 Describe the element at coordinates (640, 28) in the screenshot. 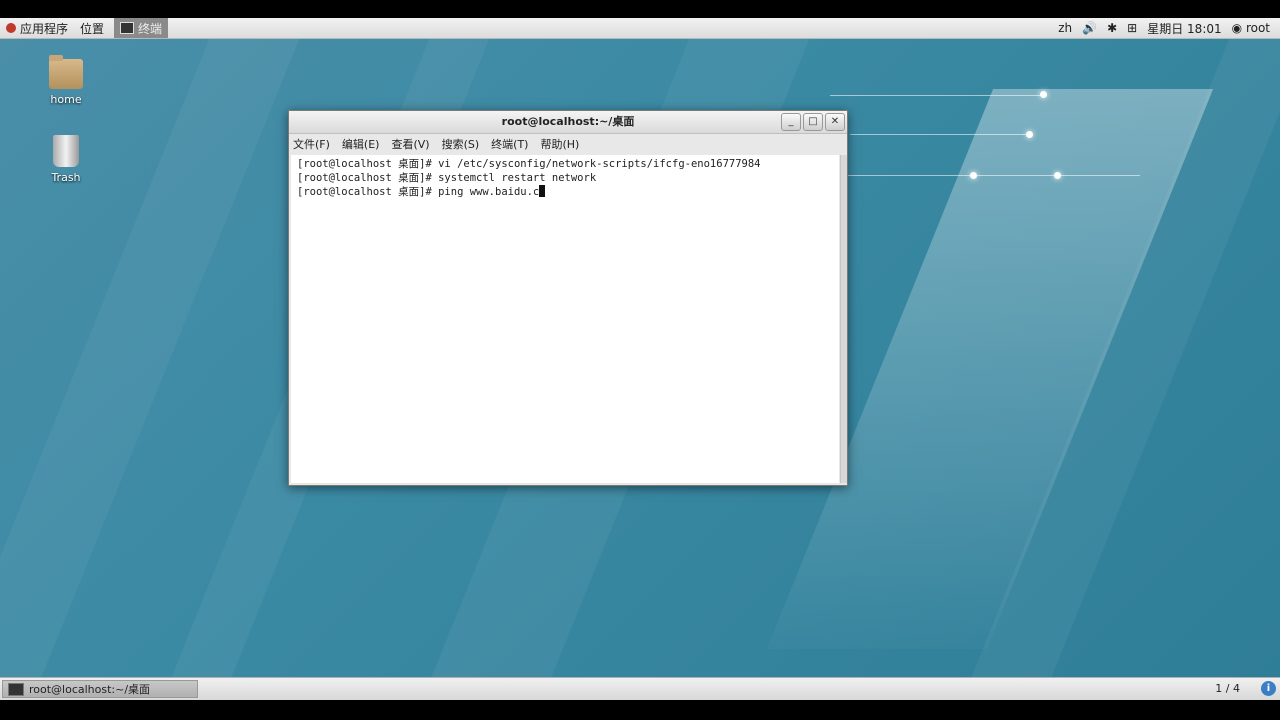

I see `top-panel: 应用程序 位置 终端 zh 🔊 ✱ ⊞ 星期日 18:01 ◉ root` at that location.